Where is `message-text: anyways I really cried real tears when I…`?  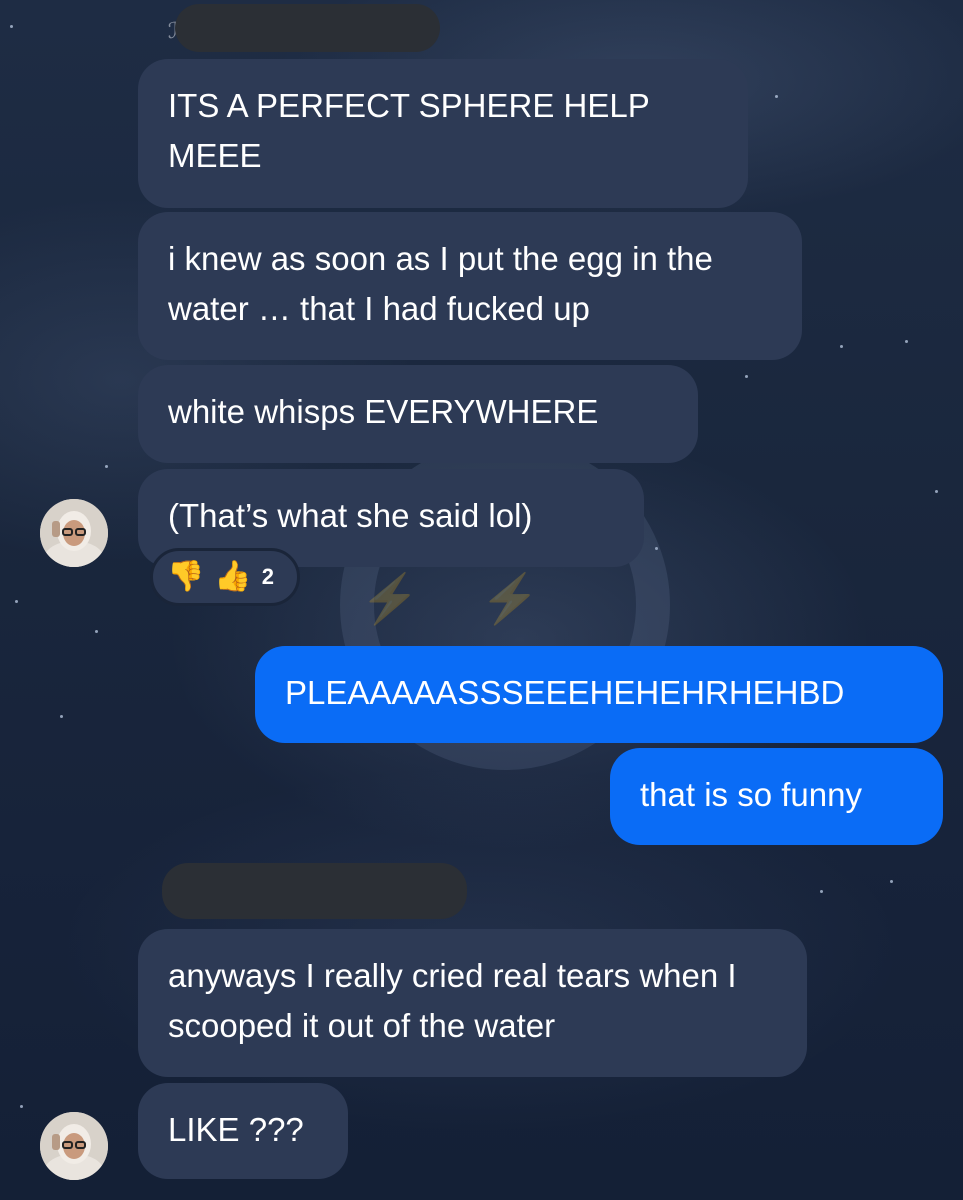 message-text: anyways I really cried real tears when I… is located at coordinates (452, 1000).